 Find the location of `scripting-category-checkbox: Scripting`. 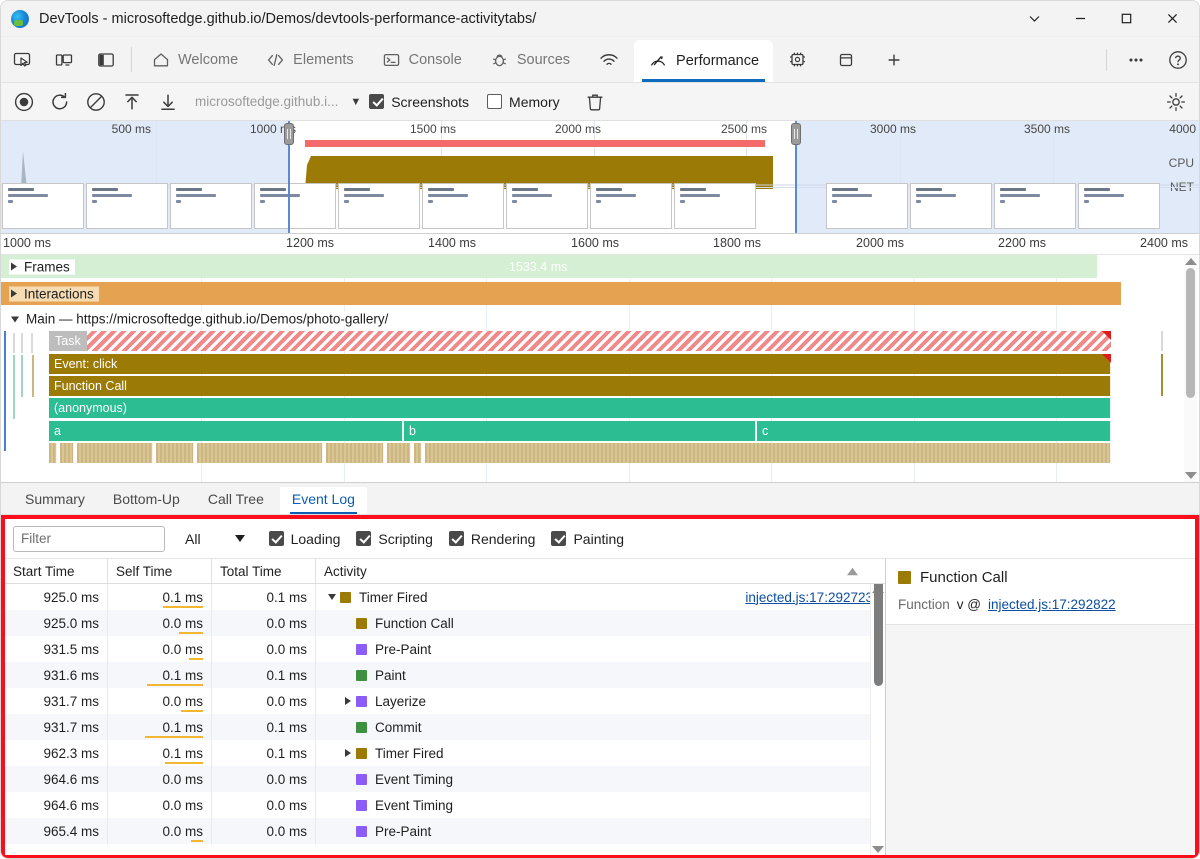

scripting-category-checkbox: Scripting is located at coordinates (394, 539).